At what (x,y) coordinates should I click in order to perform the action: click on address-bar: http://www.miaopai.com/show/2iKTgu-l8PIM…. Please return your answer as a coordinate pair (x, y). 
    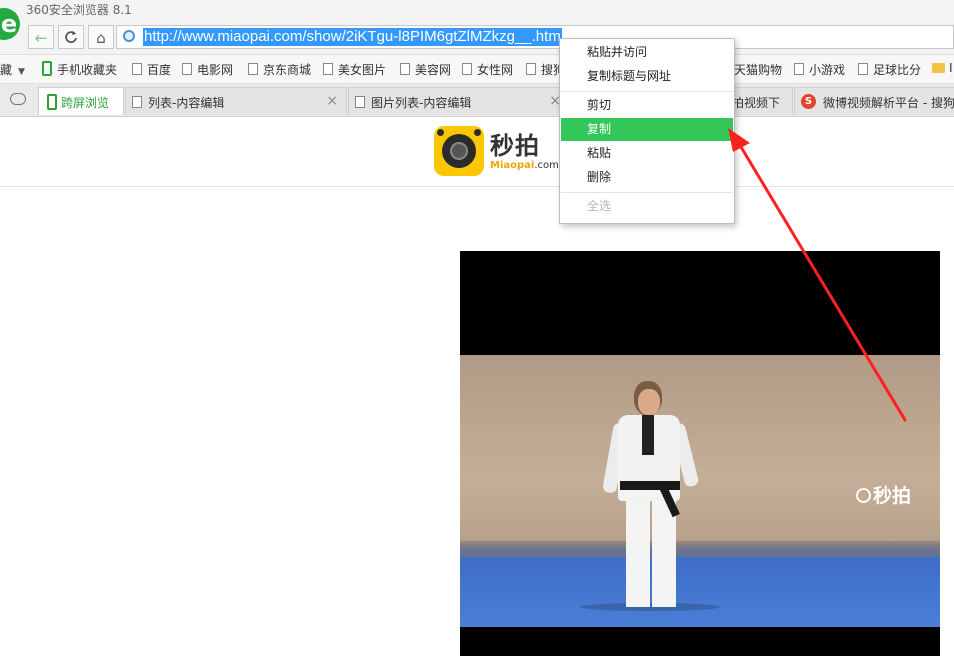
    Looking at the image, I should click on (535, 37).